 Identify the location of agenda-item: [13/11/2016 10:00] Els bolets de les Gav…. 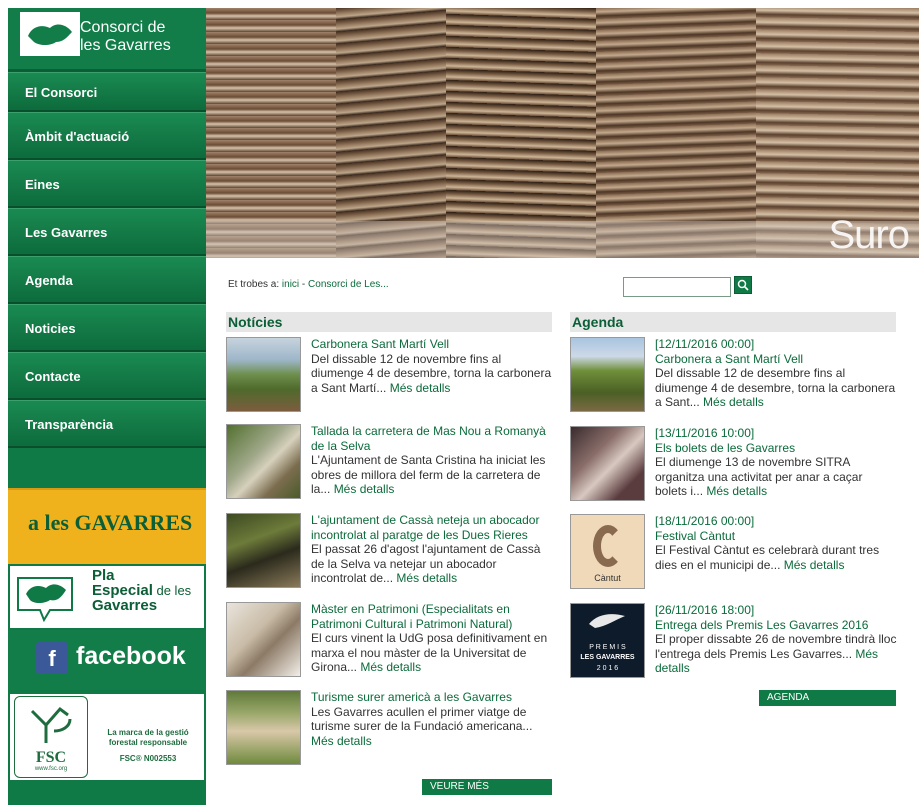
(733, 466).